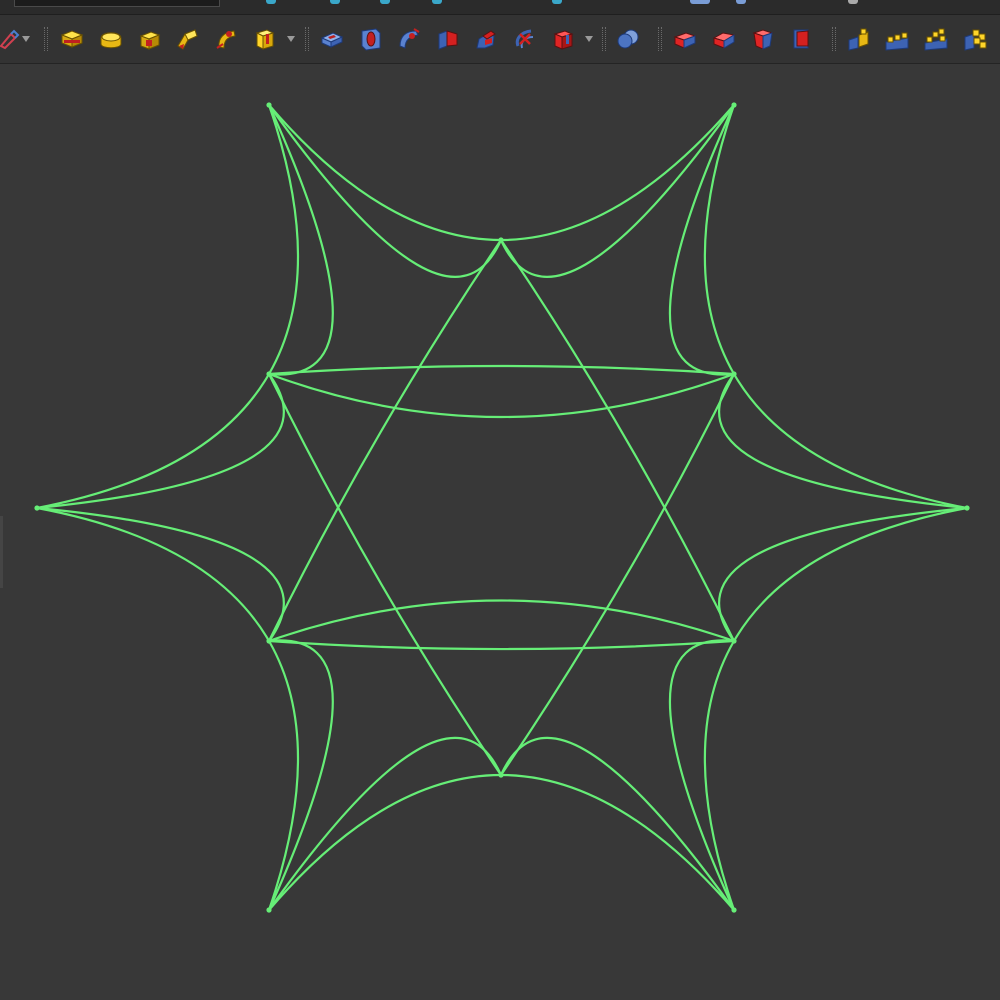 The width and height of the screenshot is (1000, 1000). I want to click on subtractive-helix-icon, so click(525, 39).